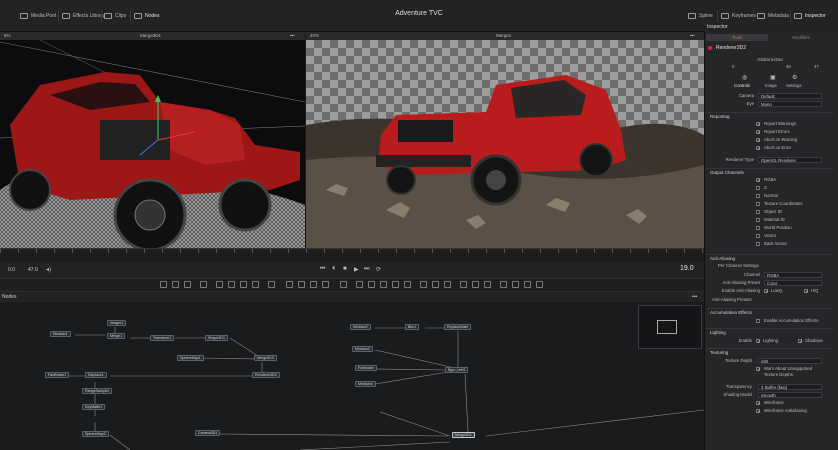 Image resolution: width=838 pixels, height=450 pixels. What do you see at coordinates (345, 269) in the screenshot?
I see `stop-icon: ■` at bounding box center [345, 269].